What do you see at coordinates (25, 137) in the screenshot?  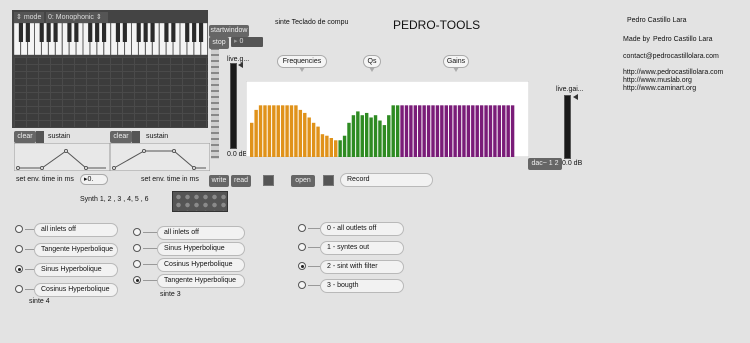 I see `clear-button-1: clear` at bounding box center [25, 137].